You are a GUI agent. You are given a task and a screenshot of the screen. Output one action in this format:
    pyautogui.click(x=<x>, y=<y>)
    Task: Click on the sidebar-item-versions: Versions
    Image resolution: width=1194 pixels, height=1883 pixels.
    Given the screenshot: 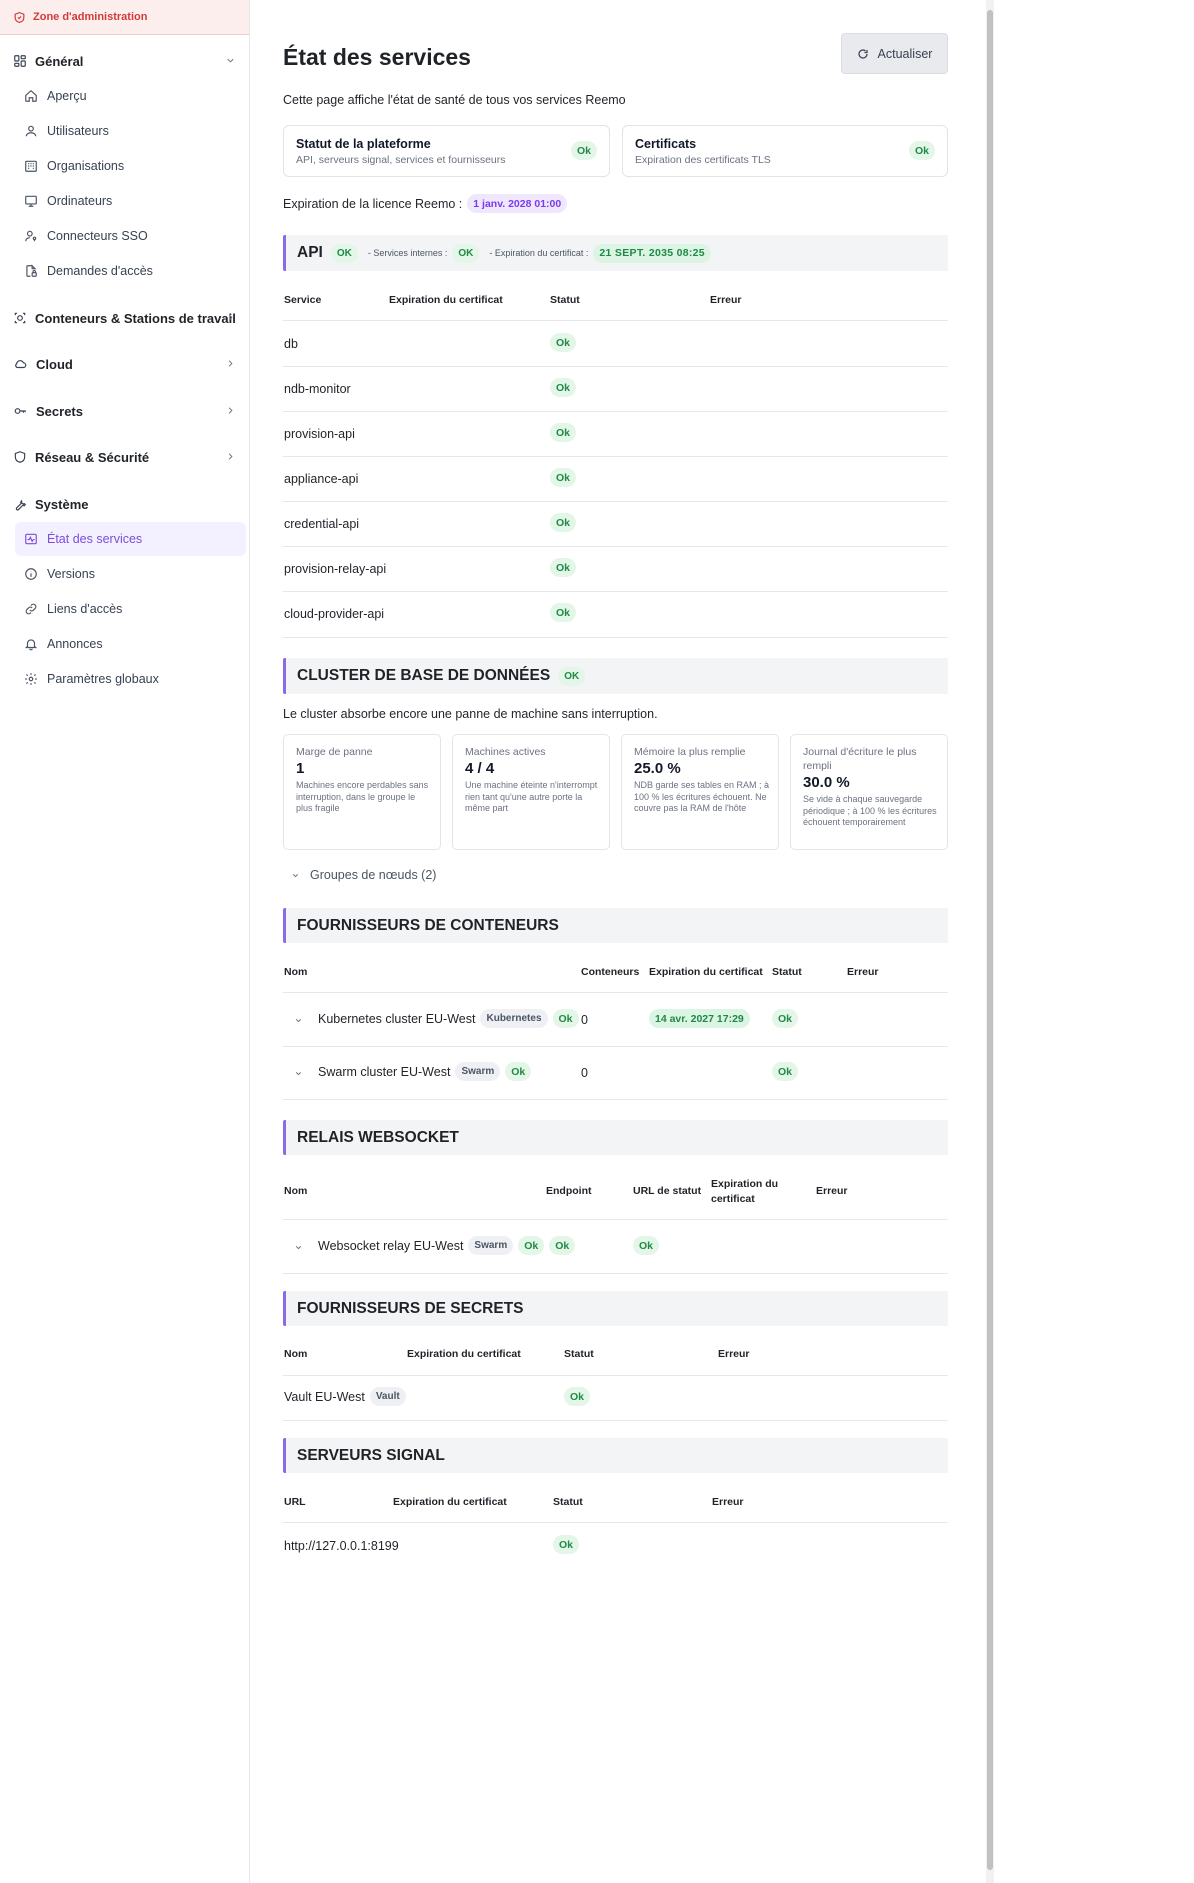 What is the action you would take?
    pyautogui.click(x=130, y=574)
    